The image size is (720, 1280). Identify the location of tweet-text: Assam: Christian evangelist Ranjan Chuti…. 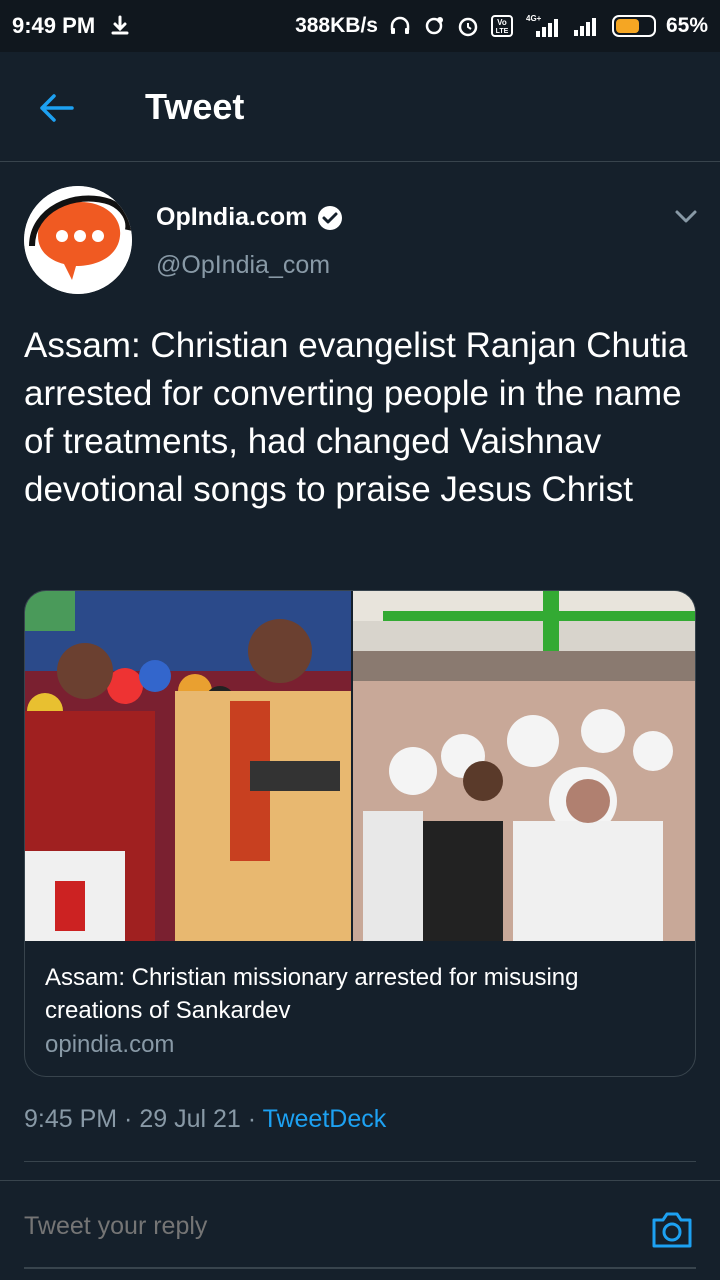
(356, 417).